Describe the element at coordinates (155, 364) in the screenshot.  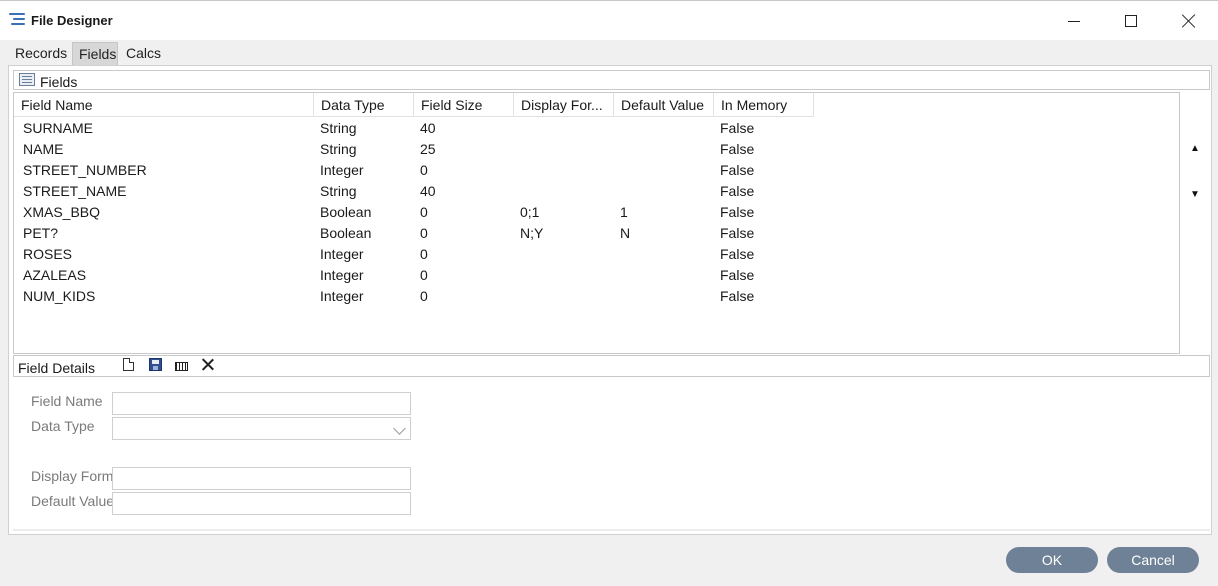
I see `save-icon` at that location.